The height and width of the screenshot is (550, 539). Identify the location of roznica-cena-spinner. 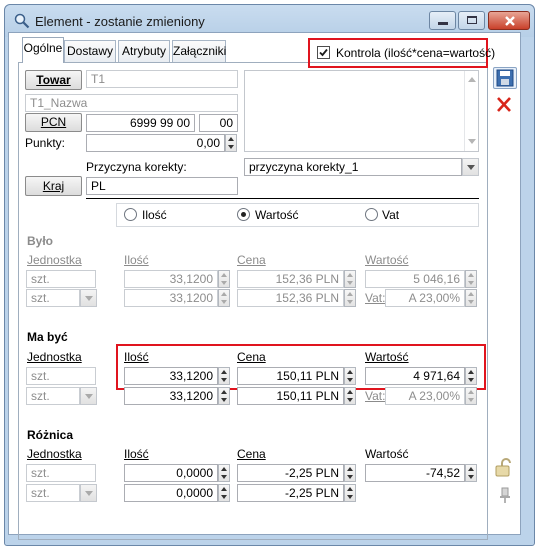
(350, 473).